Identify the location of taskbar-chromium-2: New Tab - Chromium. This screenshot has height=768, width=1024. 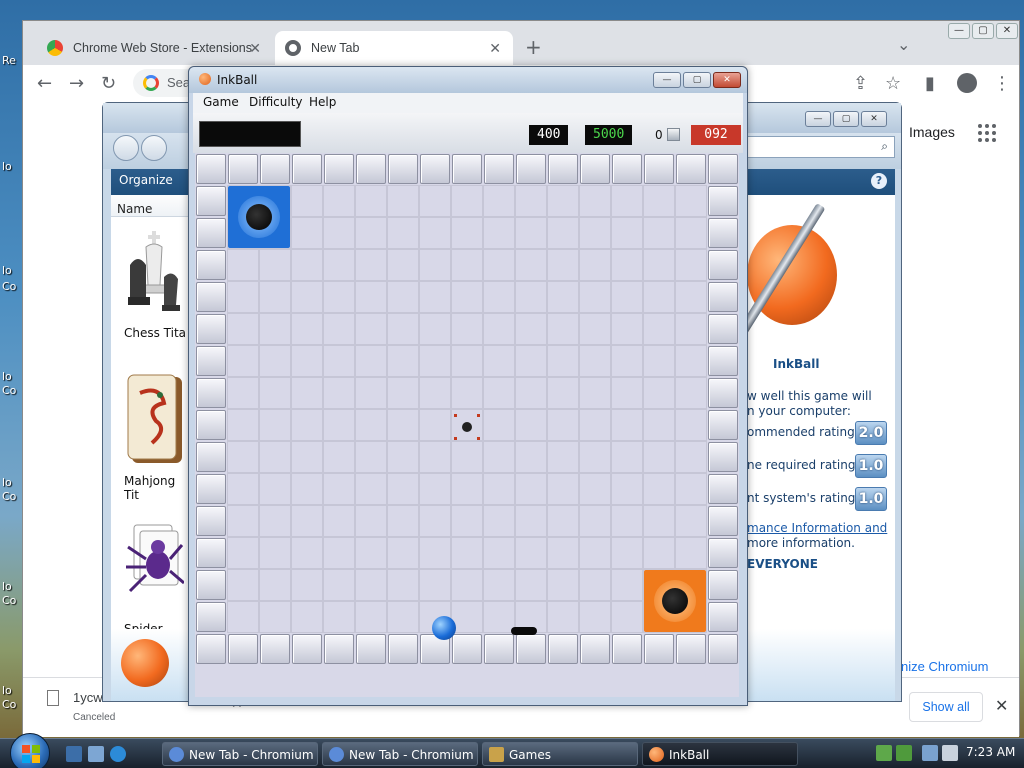
(400, 754).